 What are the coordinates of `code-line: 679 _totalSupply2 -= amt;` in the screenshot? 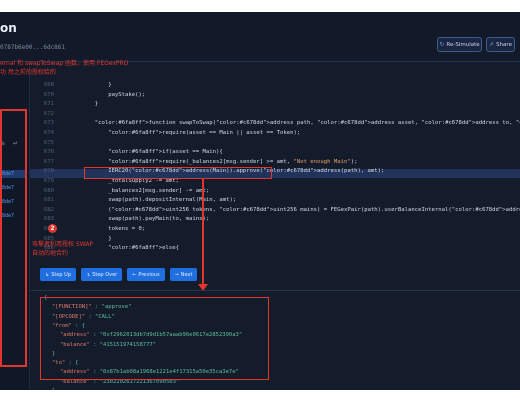 It's located at (275, 182).